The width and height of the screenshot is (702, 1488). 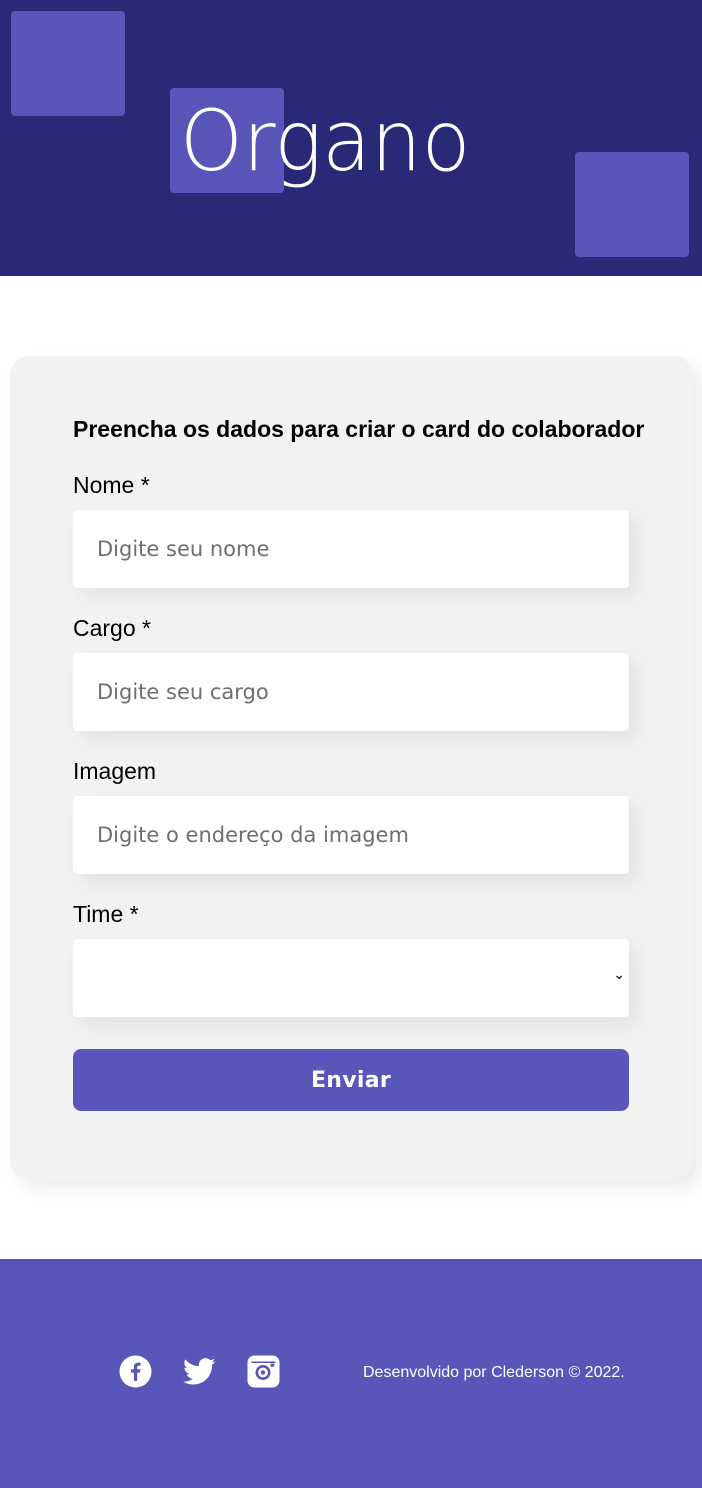 I want to click on credits-text: Desenvolvido por Clederson © 2022., so click(x=494, y=1372).